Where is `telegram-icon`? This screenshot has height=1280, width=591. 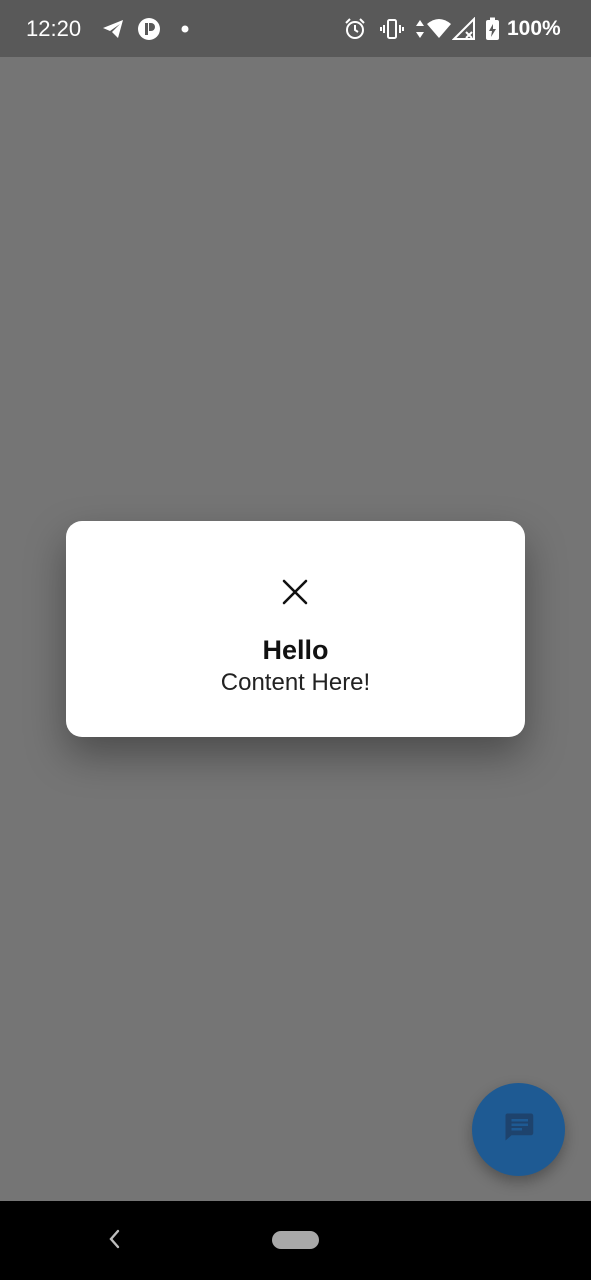
telegram-icon is located at coordinates (113, 29).